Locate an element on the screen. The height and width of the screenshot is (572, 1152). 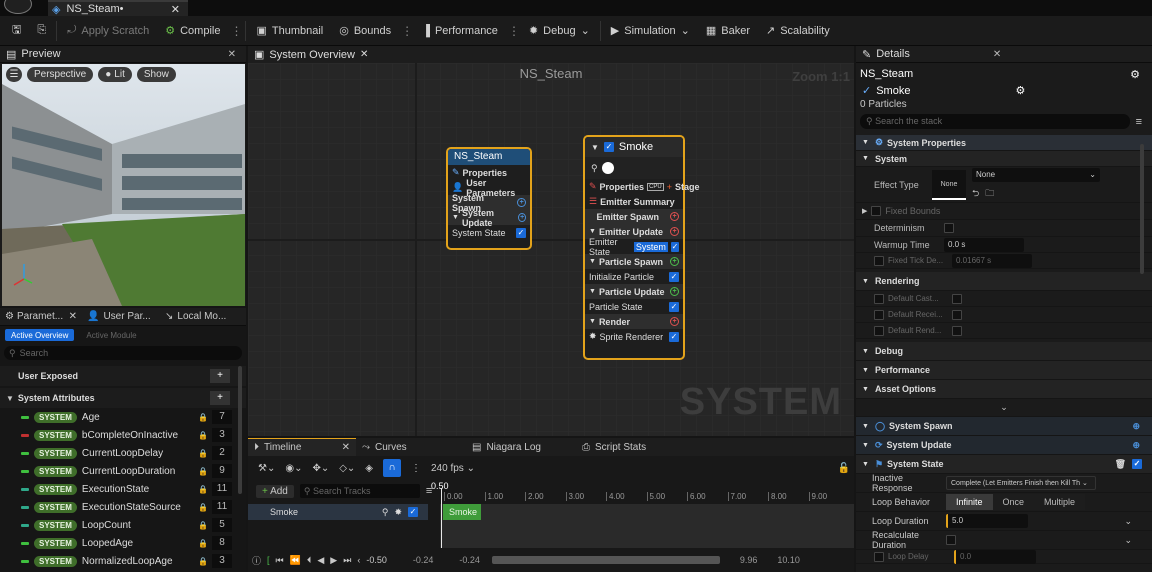
system-attribute-row: SYSTEM ExecutionStateSource 🔒 11 is located at coordinates (123, 507).